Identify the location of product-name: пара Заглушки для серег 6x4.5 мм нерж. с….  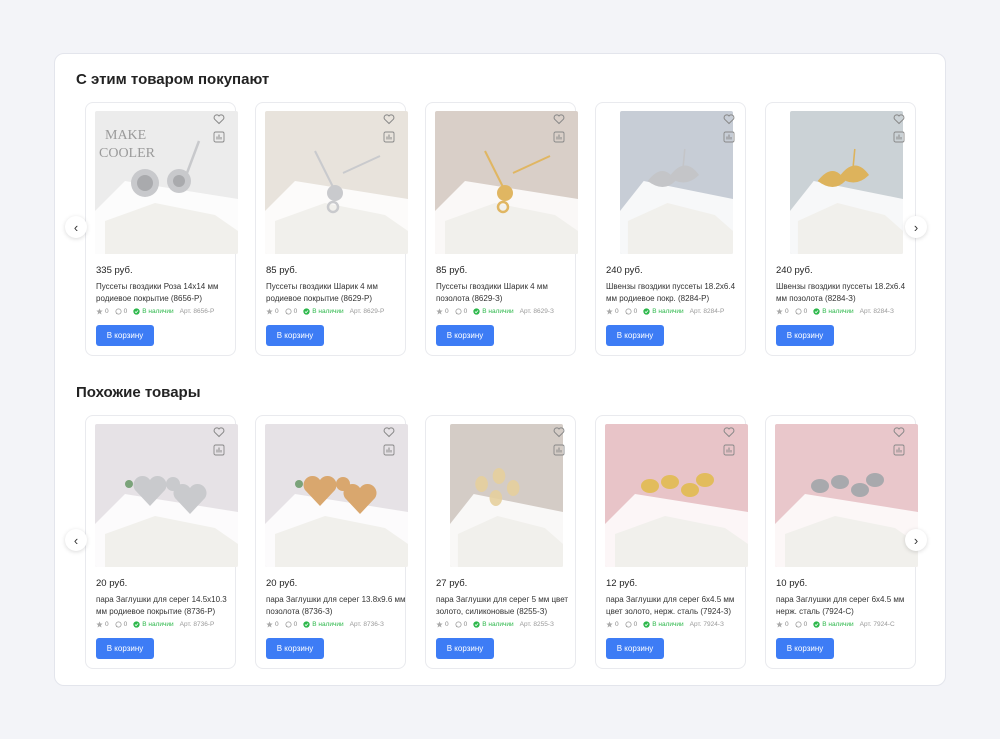
(846, 606).